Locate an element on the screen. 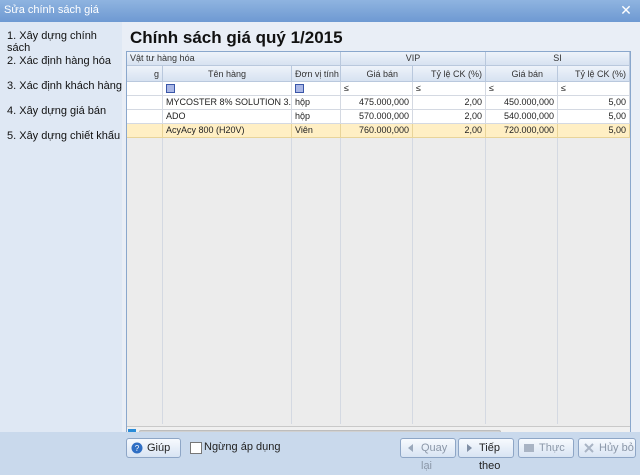 The width and height of the screenshot is (640, 475). help-icon: ? is located at coordinates (137, 448).